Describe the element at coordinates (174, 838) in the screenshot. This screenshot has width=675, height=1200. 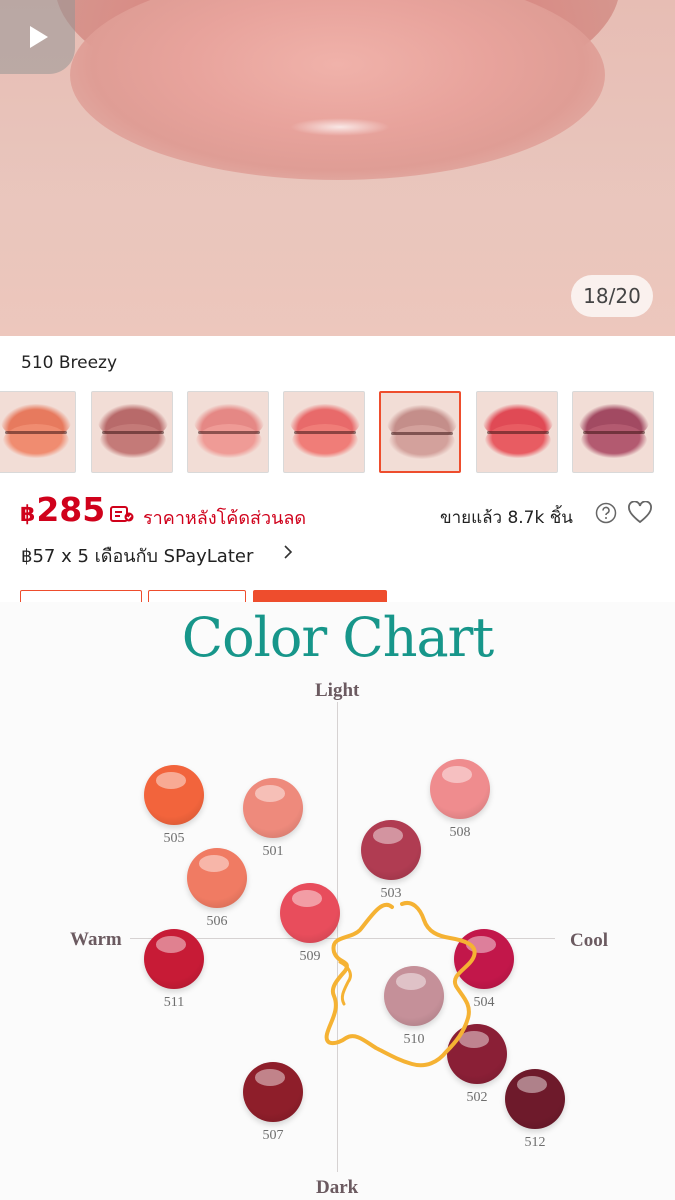
I see `shade-code-505: 505` at that location.